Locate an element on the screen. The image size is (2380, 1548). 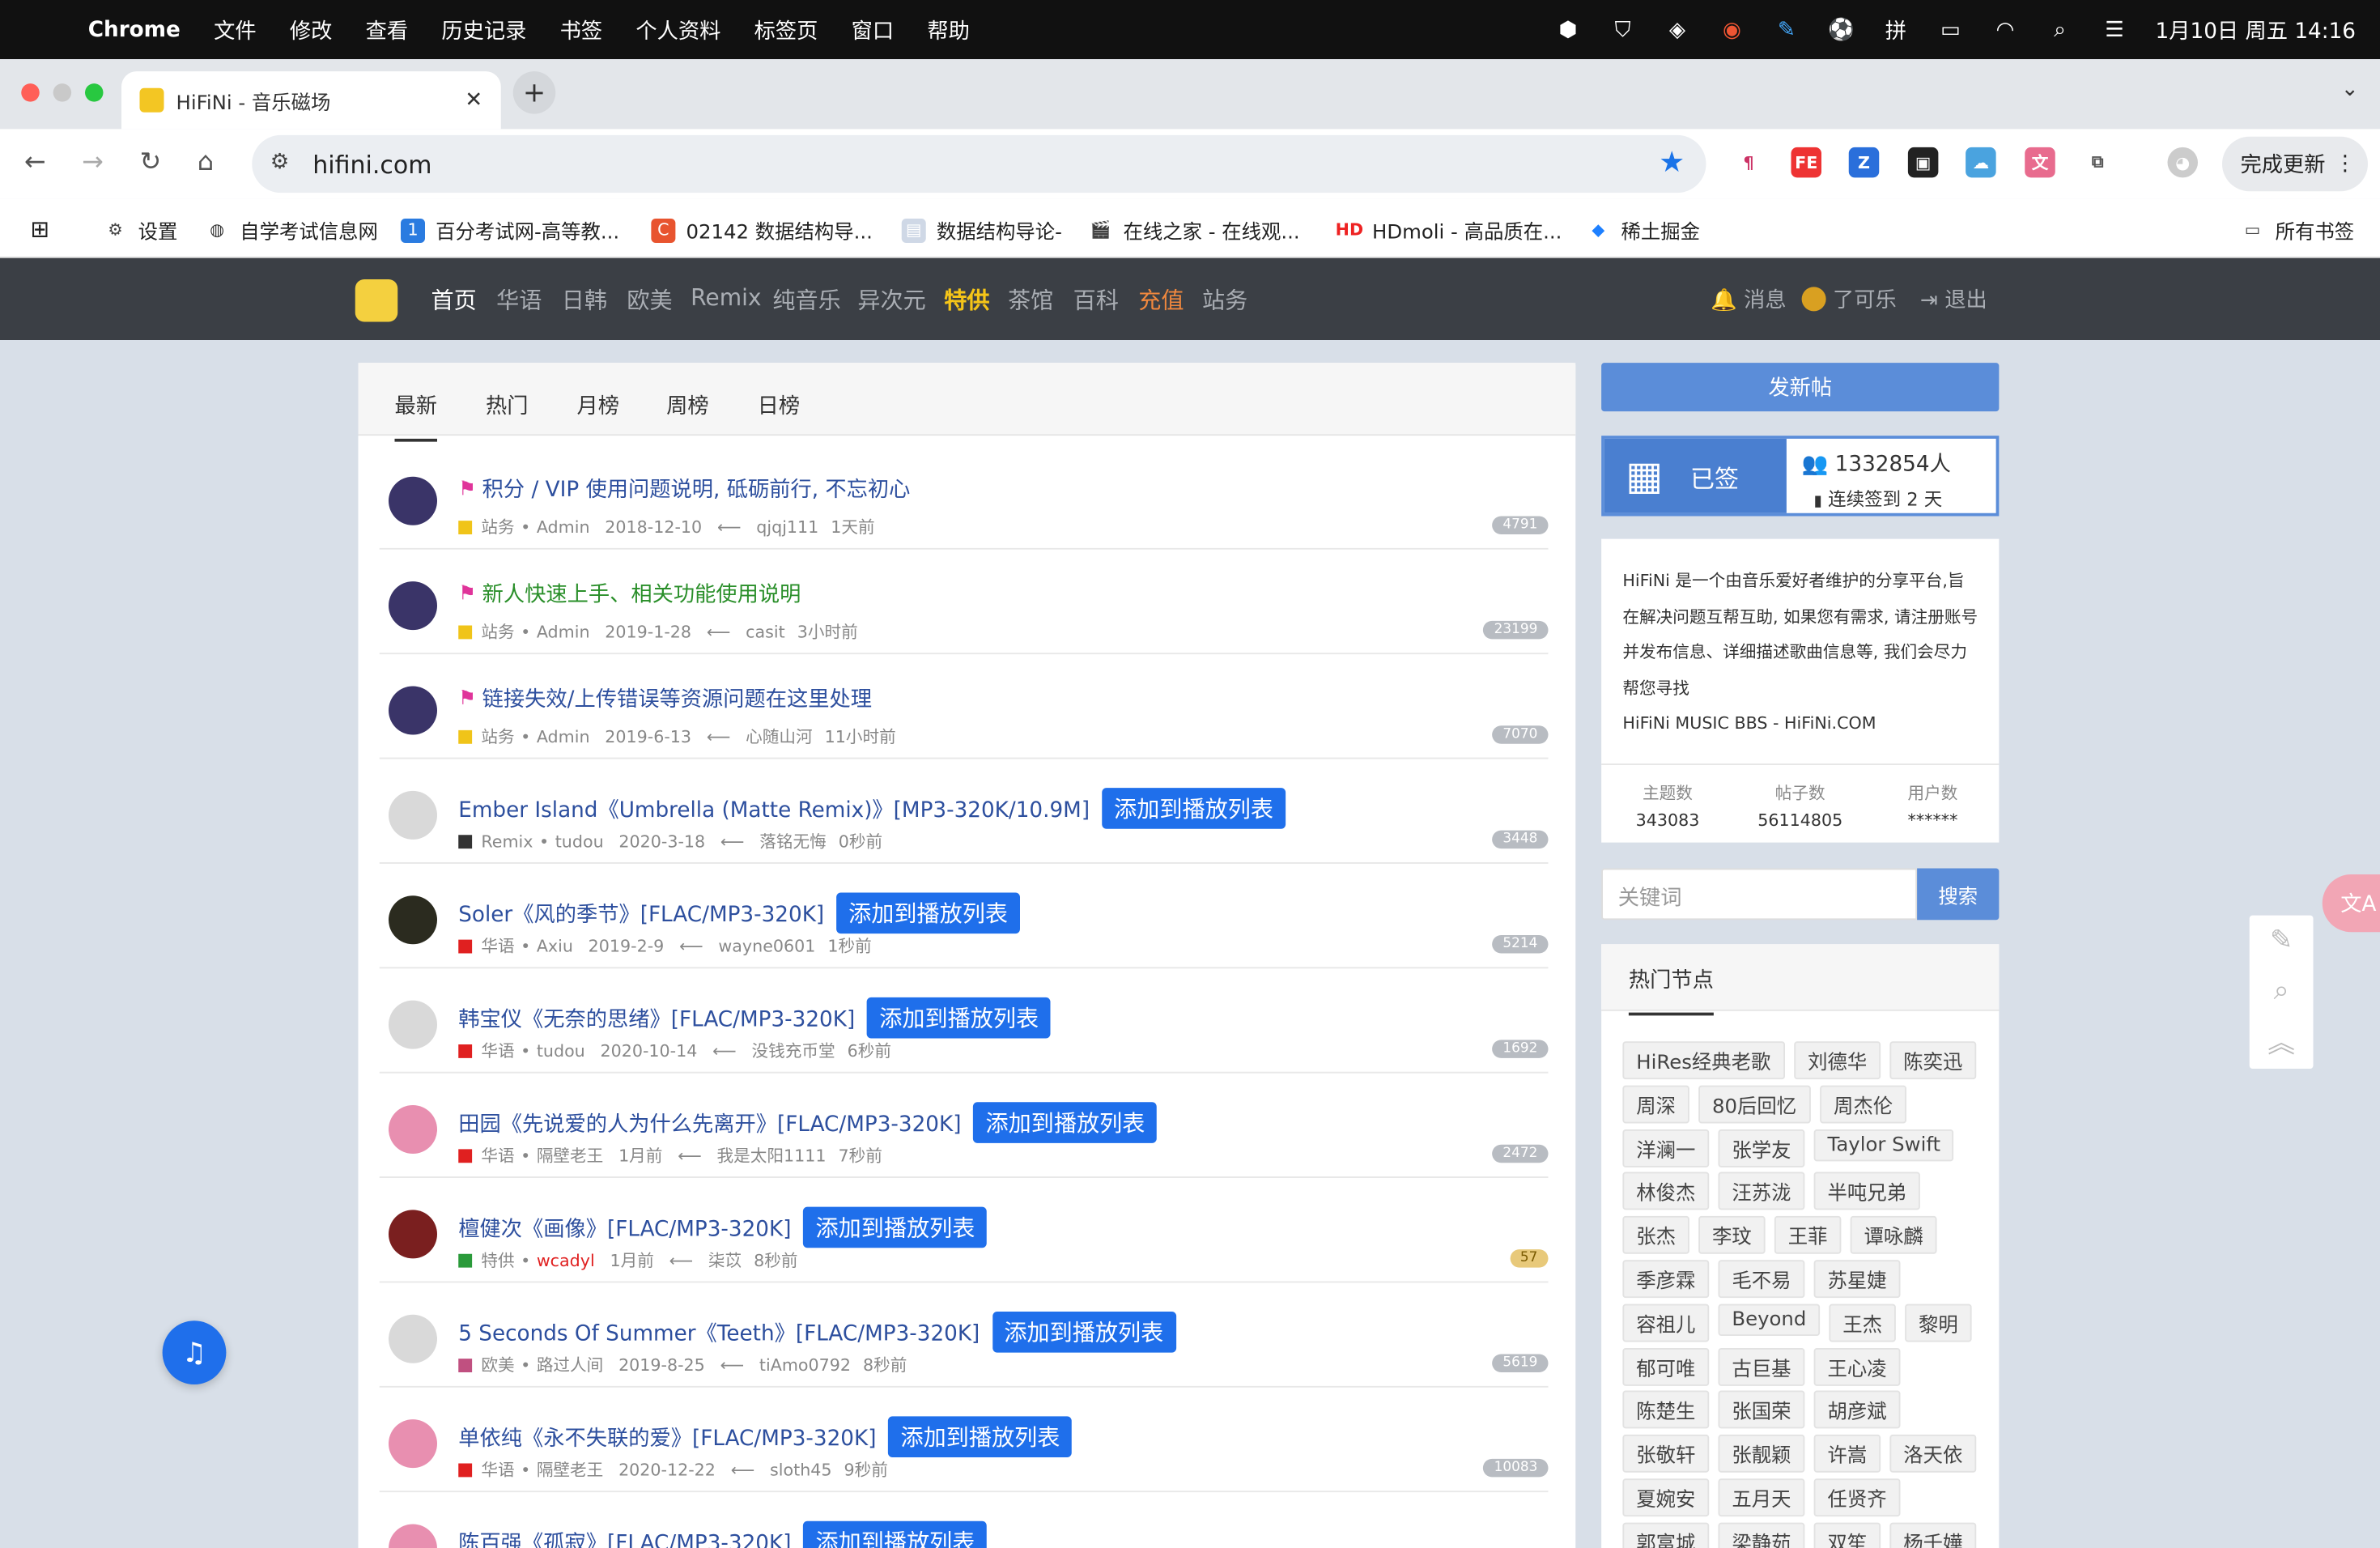
hot-tag: 洛天依 is located at coordinates (1933, 1455).